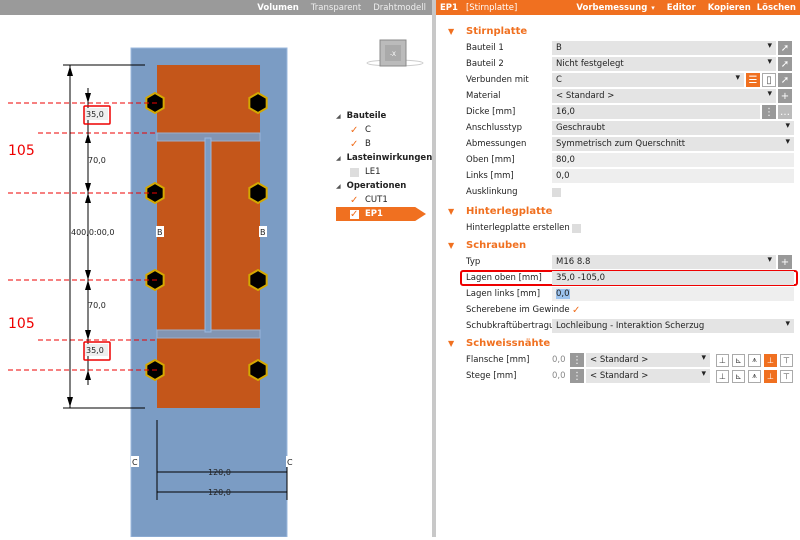  Describe the element at coordinates (776, 8) in the screenshot. I see `loeschen-button: Löschen` at that location.